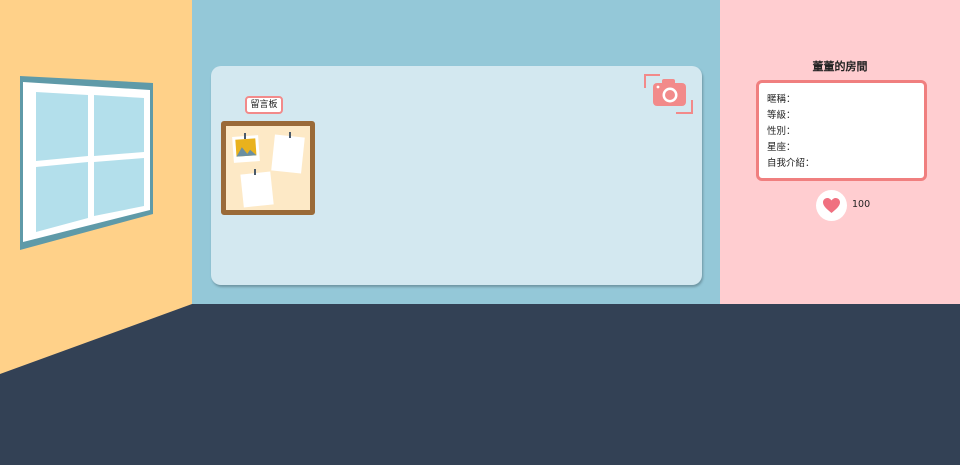 This screenshot has height=465, width=960. I want to click on heart-icon, so click(831, 205).